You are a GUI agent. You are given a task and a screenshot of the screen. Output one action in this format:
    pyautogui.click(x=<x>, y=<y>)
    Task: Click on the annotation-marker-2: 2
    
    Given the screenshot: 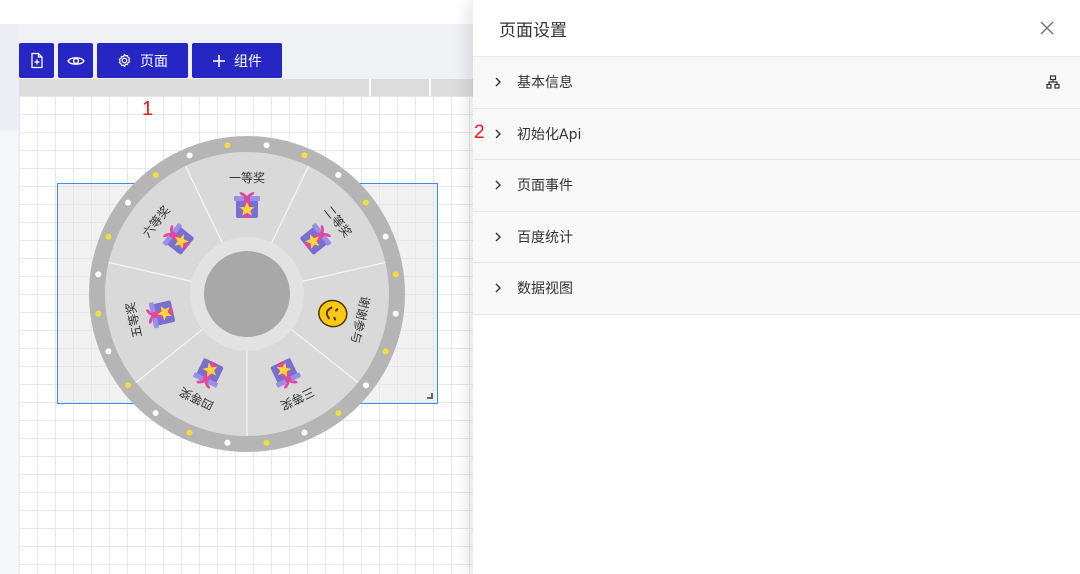 What is the action you would take?
    pyautogui.click(x=479, y=132)
    